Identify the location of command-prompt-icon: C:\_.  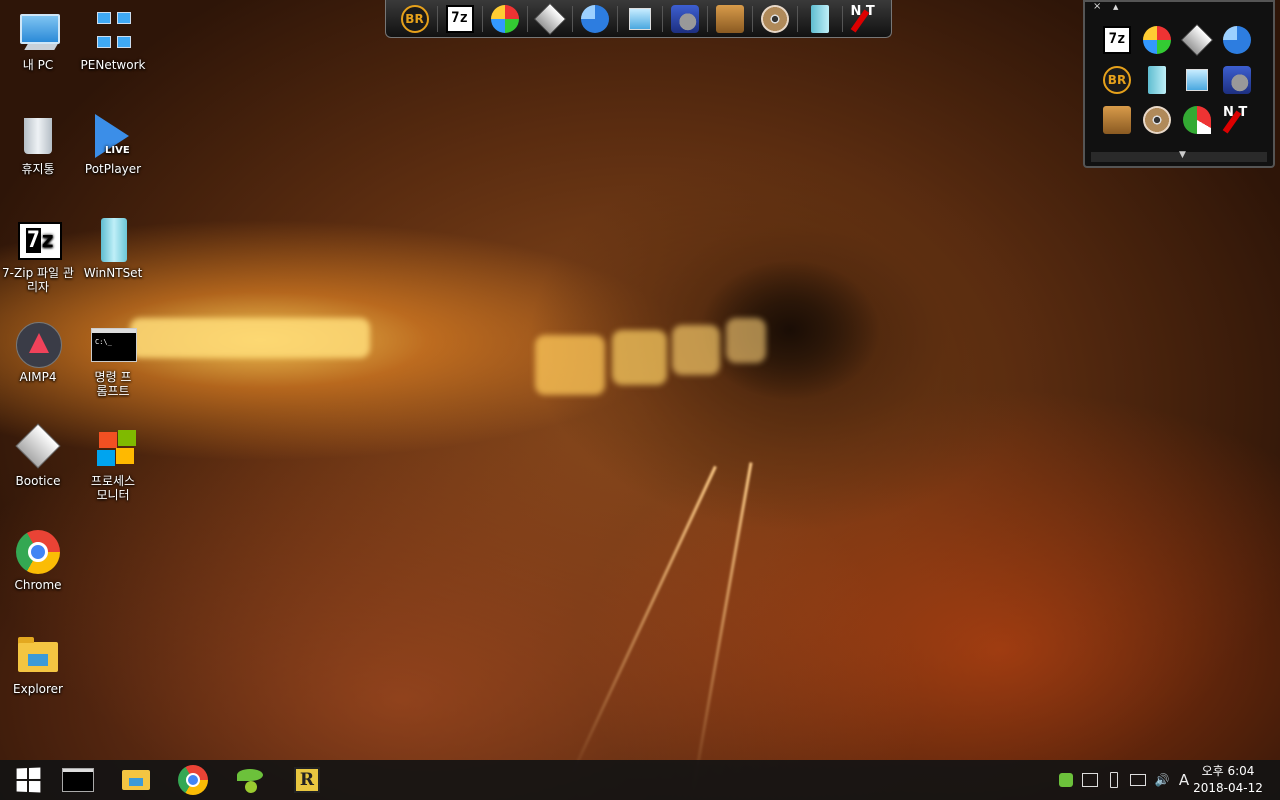
(114, 344).